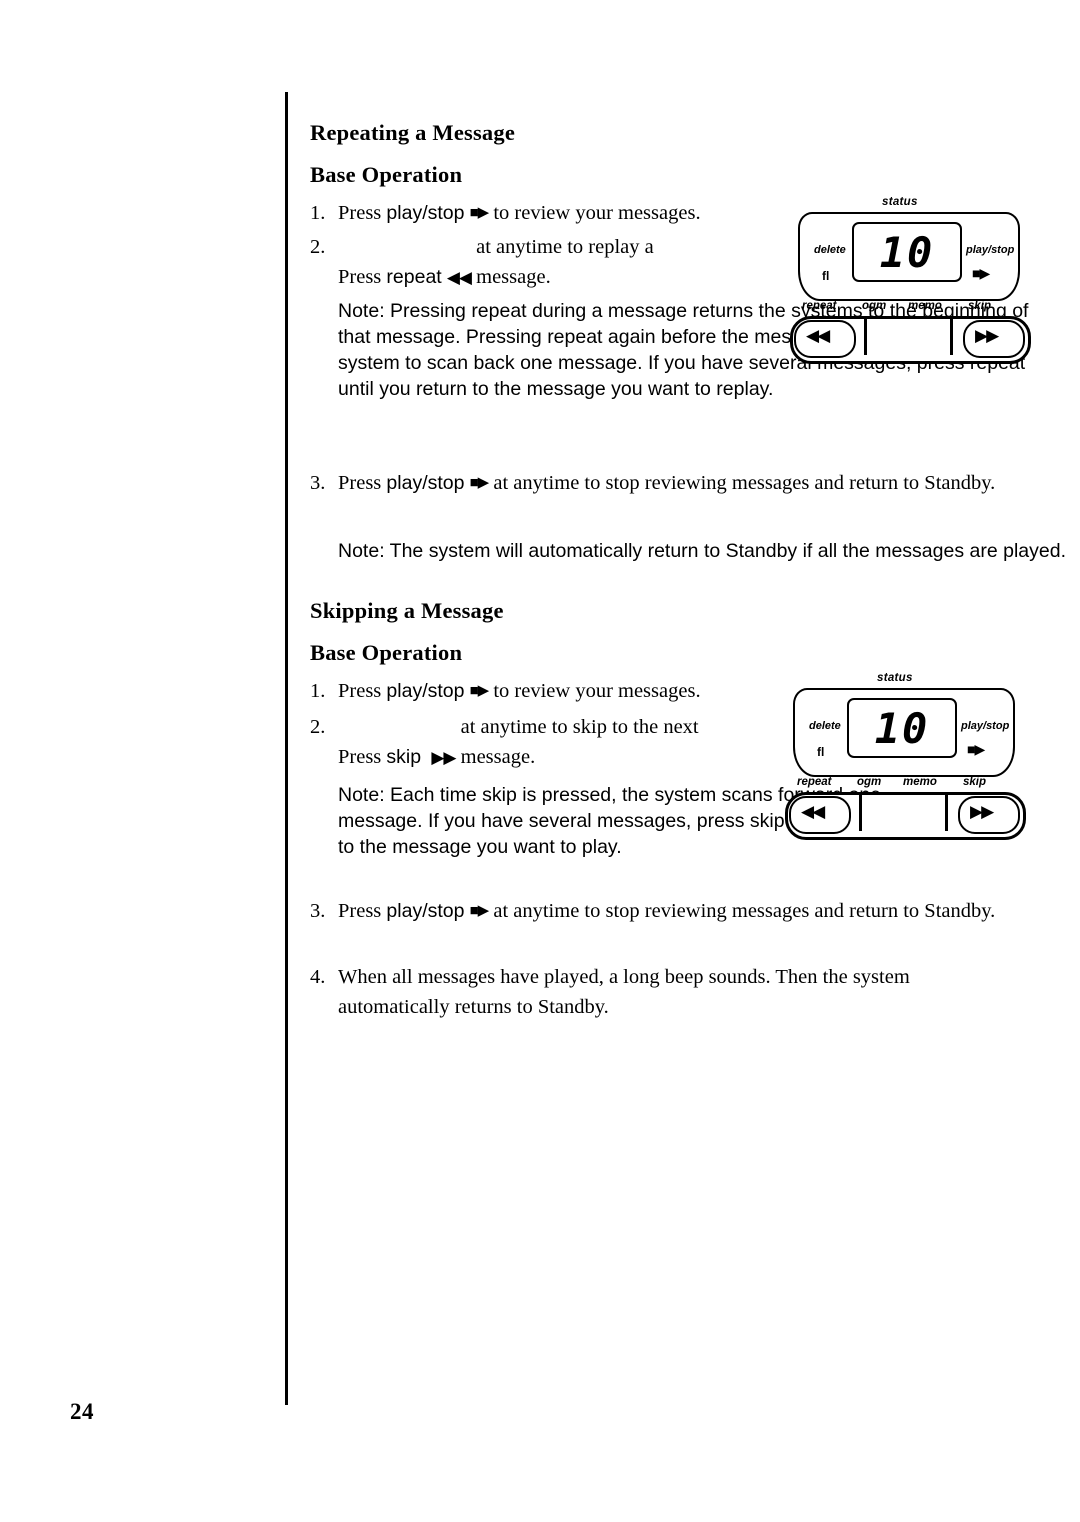  What do you see at coordinates (386, 174) in the screenshot?
I see `subheading-base-operation-1: Base Operation` at bounding box center [386, 174].